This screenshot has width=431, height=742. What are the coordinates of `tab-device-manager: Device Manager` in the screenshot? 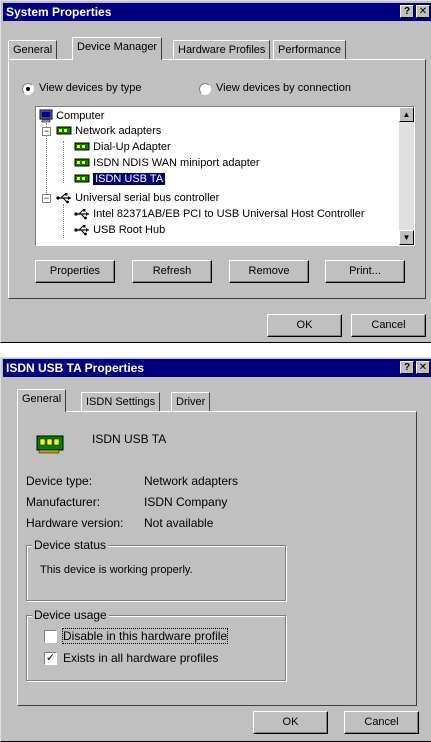 It's located at (117, 48).